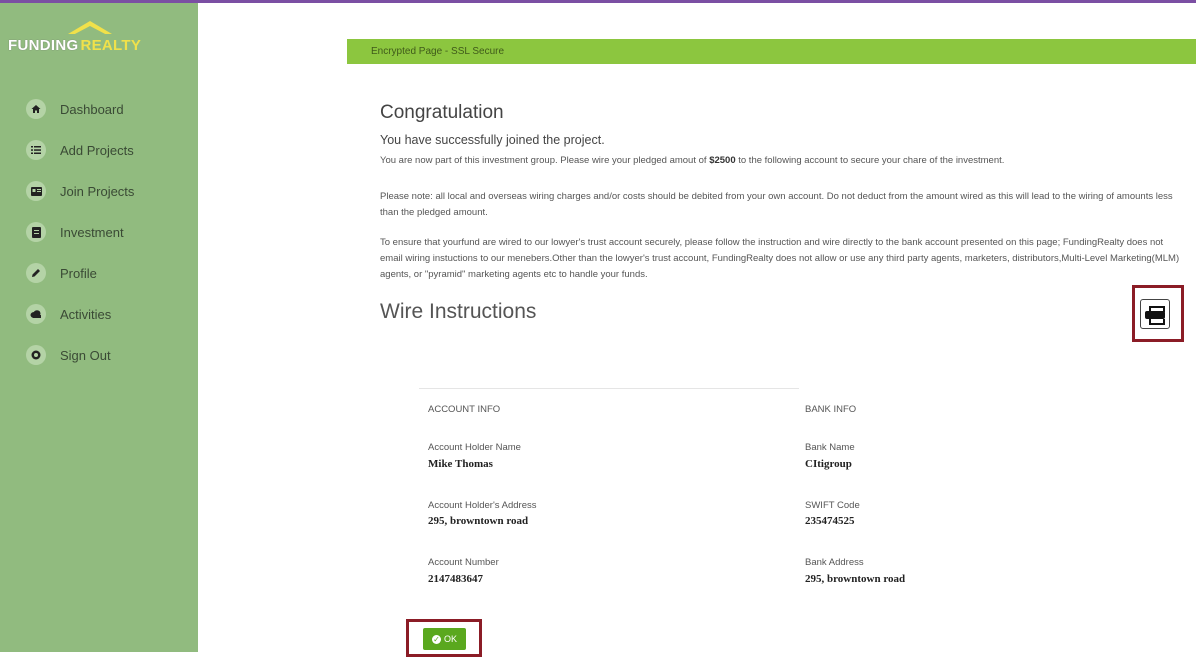 The image size is (1196, 657). I want to click on swift-code-label: SWIFT Code, so click(832, 505).